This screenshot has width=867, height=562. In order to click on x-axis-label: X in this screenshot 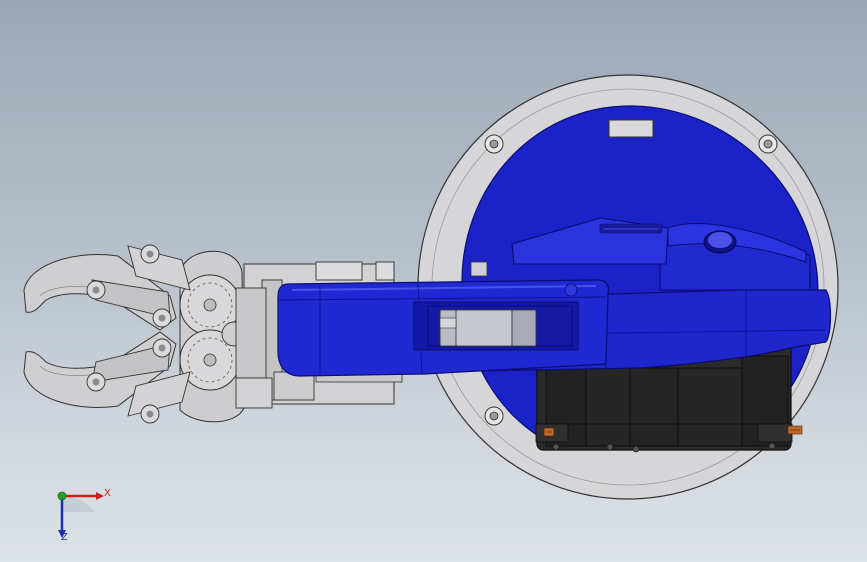, I will do `click(107, 493)`.